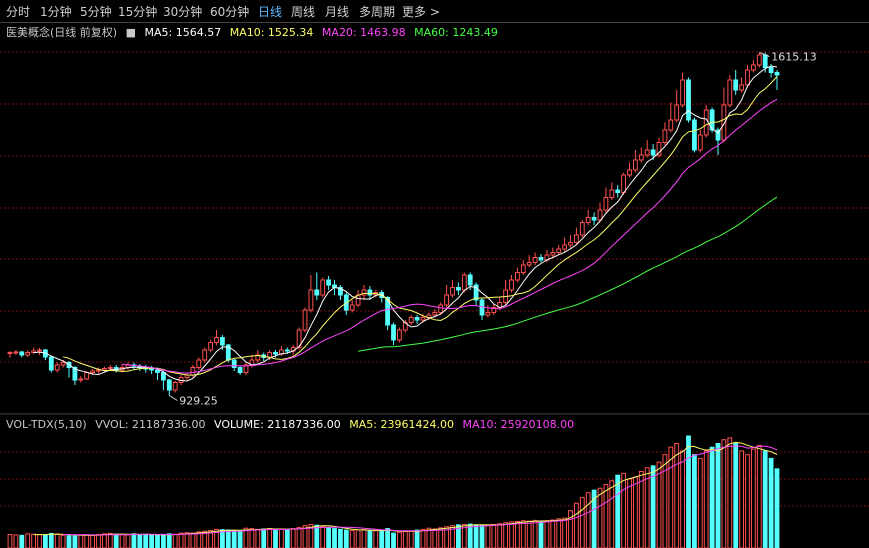  Describe the element at coordinates (568, 274) in the screenshot. I see `ma60-line` at that location.